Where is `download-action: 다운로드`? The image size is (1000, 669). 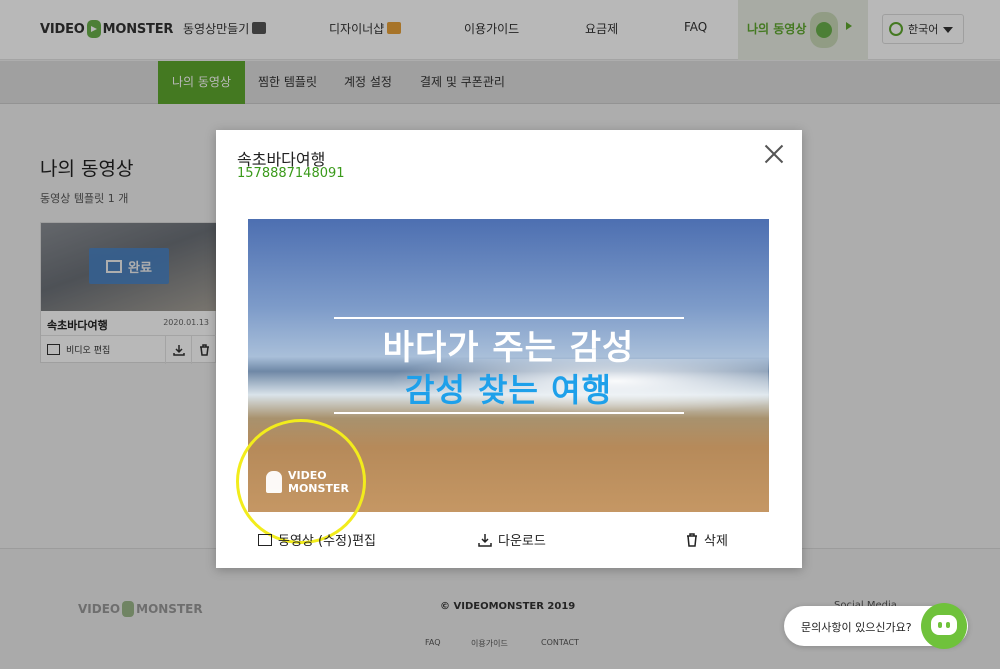
download-action: 다운로드 is located at coordinates (512, 539).